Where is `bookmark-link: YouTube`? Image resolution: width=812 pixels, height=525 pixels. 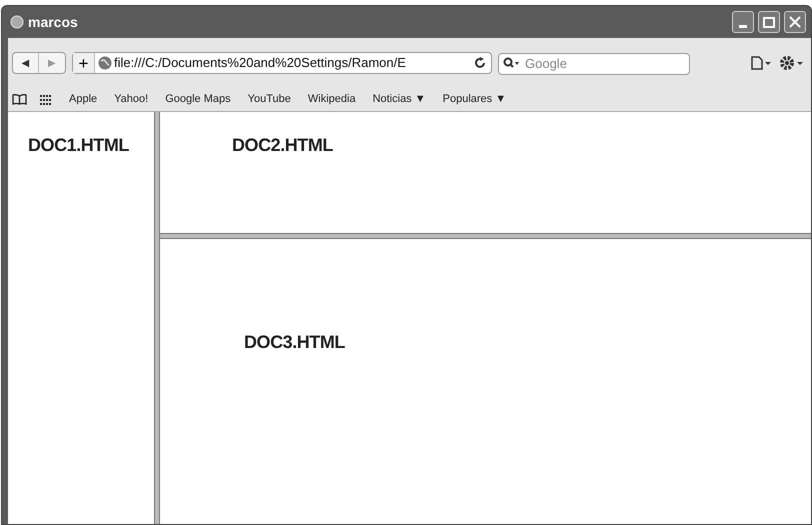
bookmark-link: YouTube is located at coordinates (269, 99).